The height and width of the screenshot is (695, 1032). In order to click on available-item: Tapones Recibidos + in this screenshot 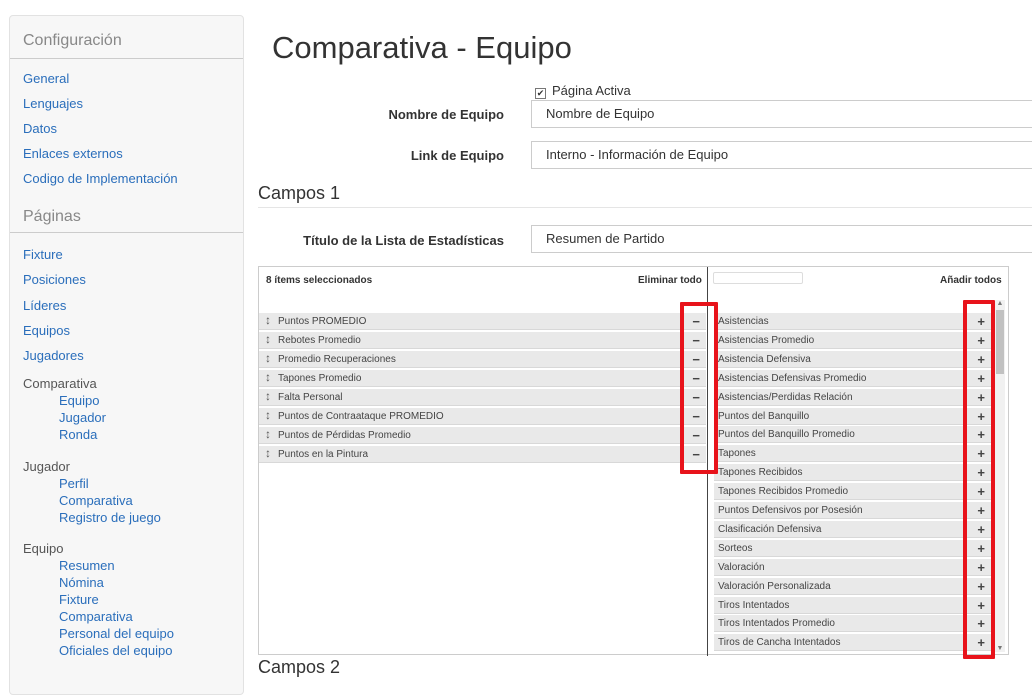, I will do `click(852, 473)`.